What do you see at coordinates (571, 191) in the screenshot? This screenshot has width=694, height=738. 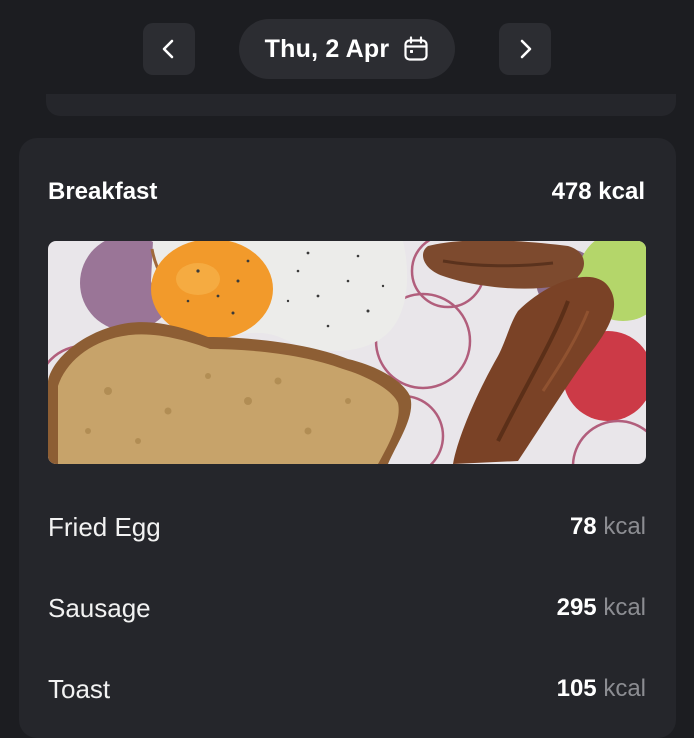 I see `meal-total-value: 478` at bounding box center [571, 191].